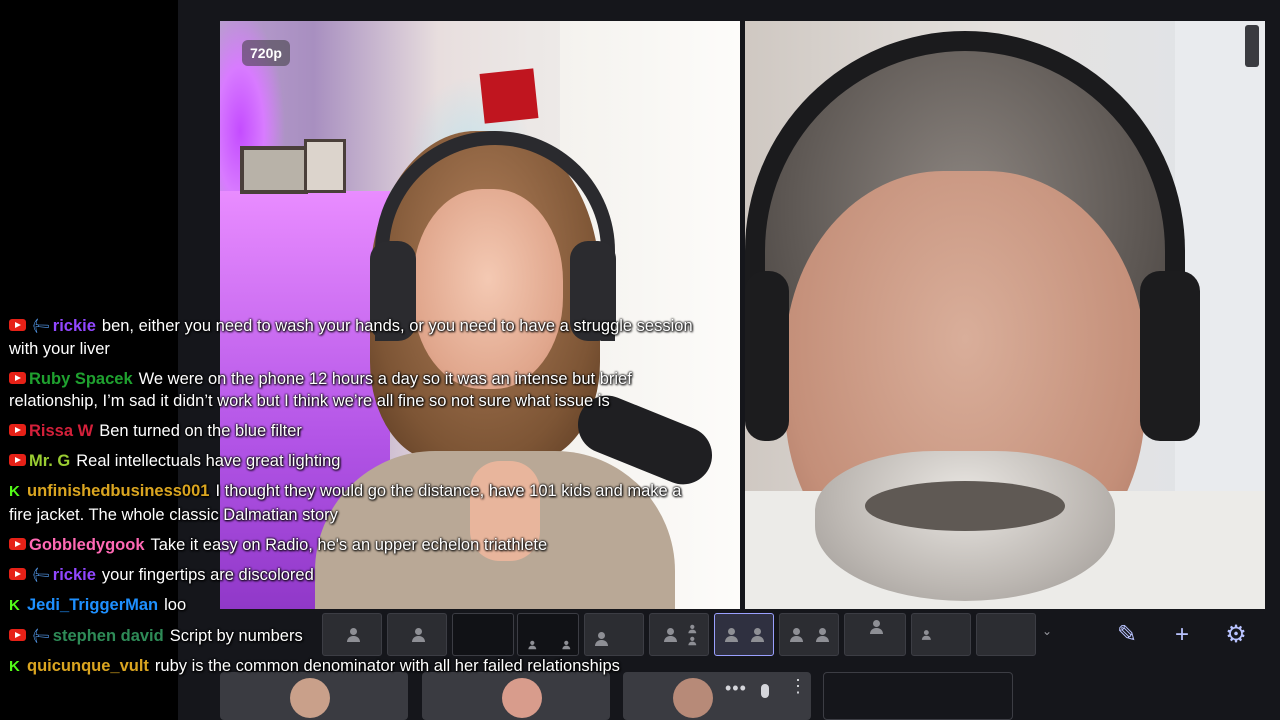 Image resolution: width=1280 pixels, height=720 pixels. Describe the element at coordinates (81, 378) in the screenshot. I see `chat-username: Ruby Spacek` at that location.